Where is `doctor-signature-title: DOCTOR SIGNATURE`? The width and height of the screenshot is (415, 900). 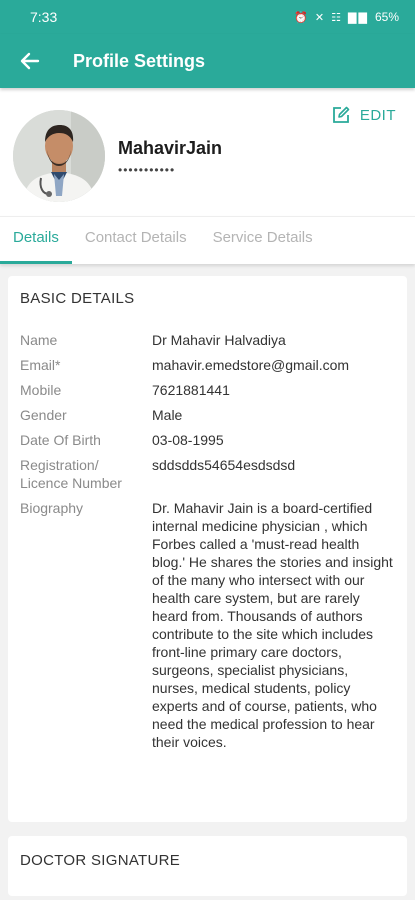
doctor-signature-title: DOCTOR SIGNATURE is located at coordinates (100, 860).